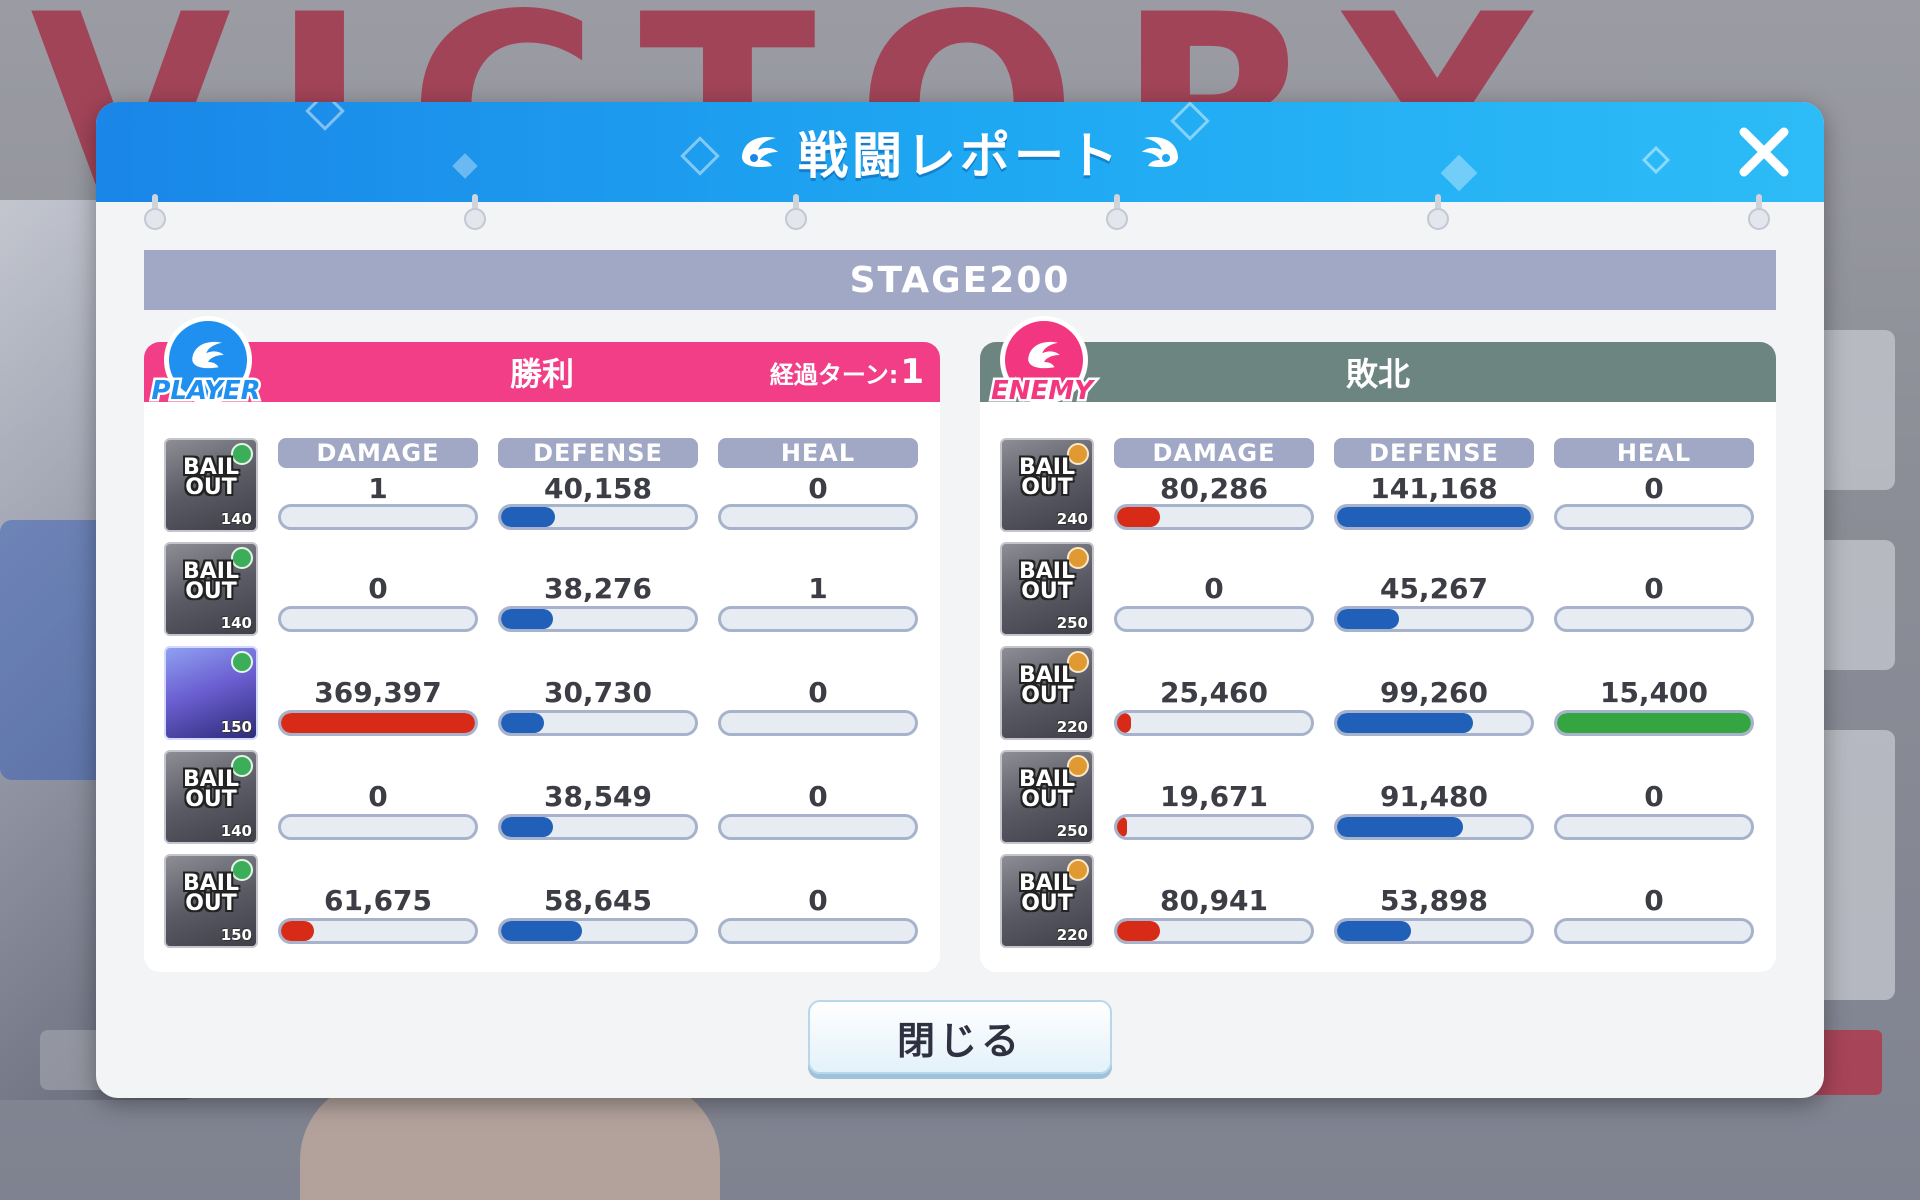 The image size is (1920, 1200). What do you see at coordinates (960, 214) in the screenshot?
I see `binder-pins` at bounding box center [960, 214].